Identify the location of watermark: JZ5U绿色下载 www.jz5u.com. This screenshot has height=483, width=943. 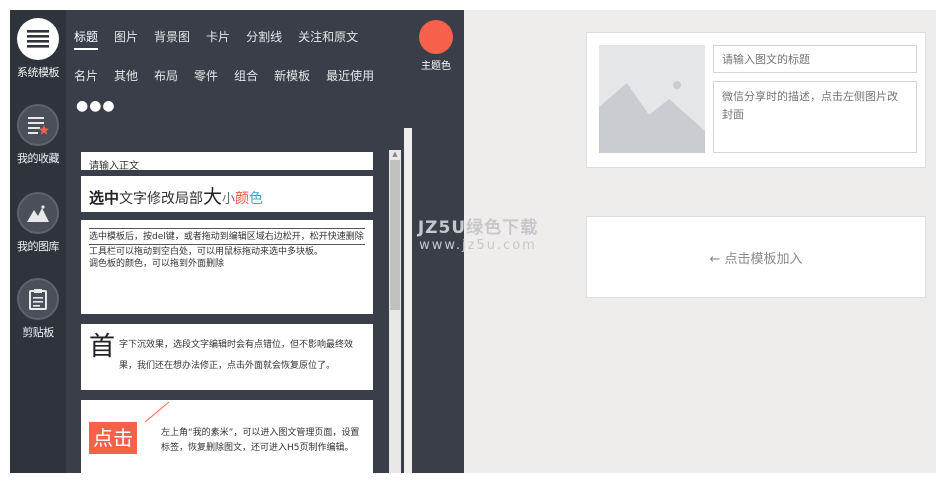
(478, 237).